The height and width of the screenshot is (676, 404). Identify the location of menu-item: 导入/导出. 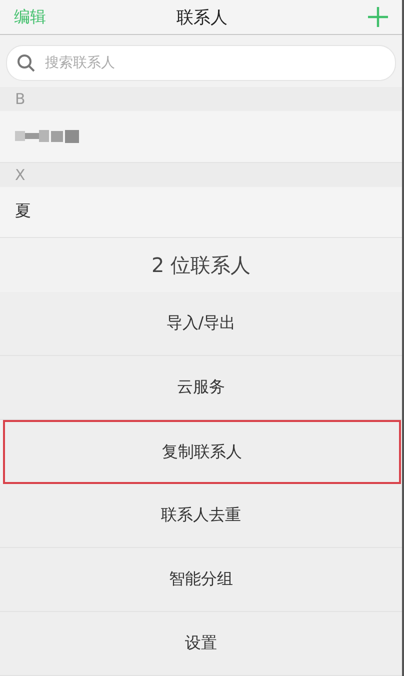
(201, 324).